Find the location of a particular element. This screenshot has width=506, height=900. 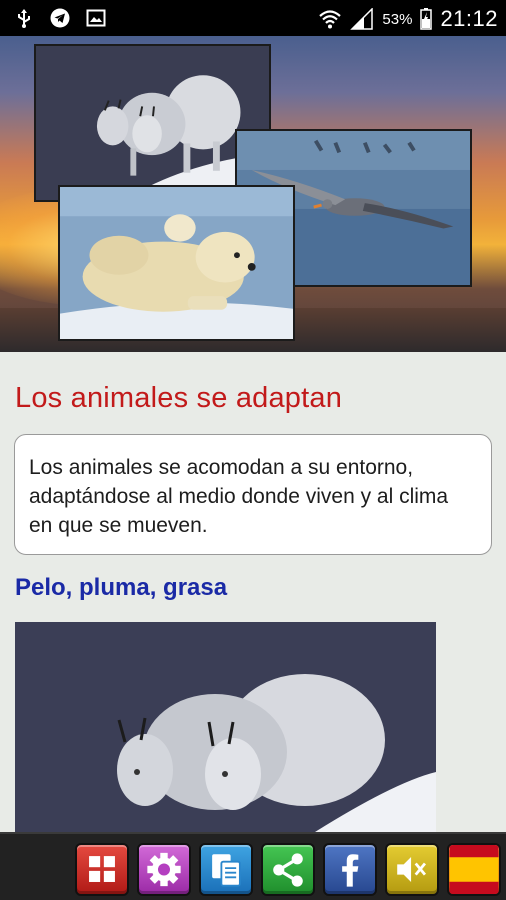

section-title: Pelo, pluma, grasa is located at coordinates (121, 587).